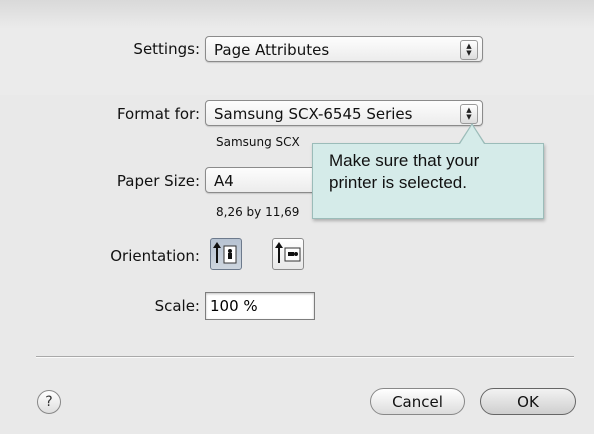  Describe the element at coordinates (258, 212) in the screenshot. I see `paper-dimensions: 8,26 by 11,69` at that location.